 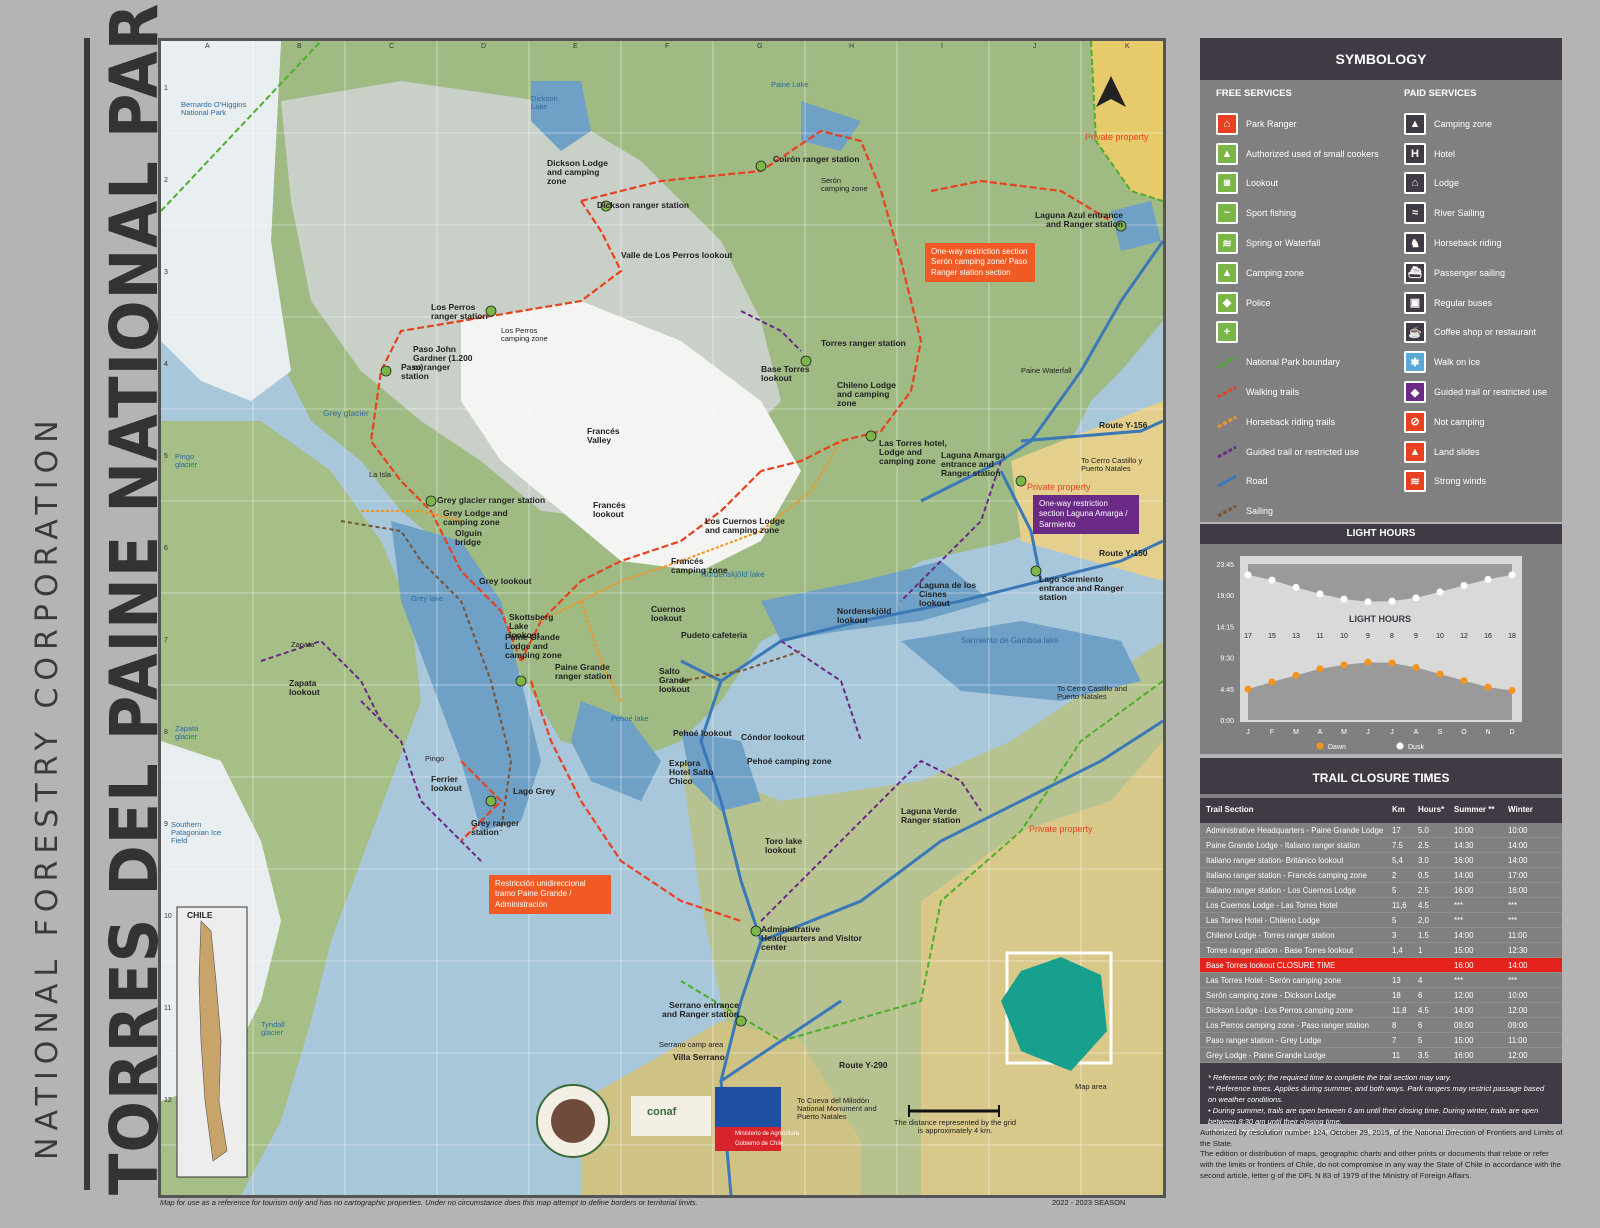 I want to click on legend-label: Park Ranger, so click(x=1271, y=123).